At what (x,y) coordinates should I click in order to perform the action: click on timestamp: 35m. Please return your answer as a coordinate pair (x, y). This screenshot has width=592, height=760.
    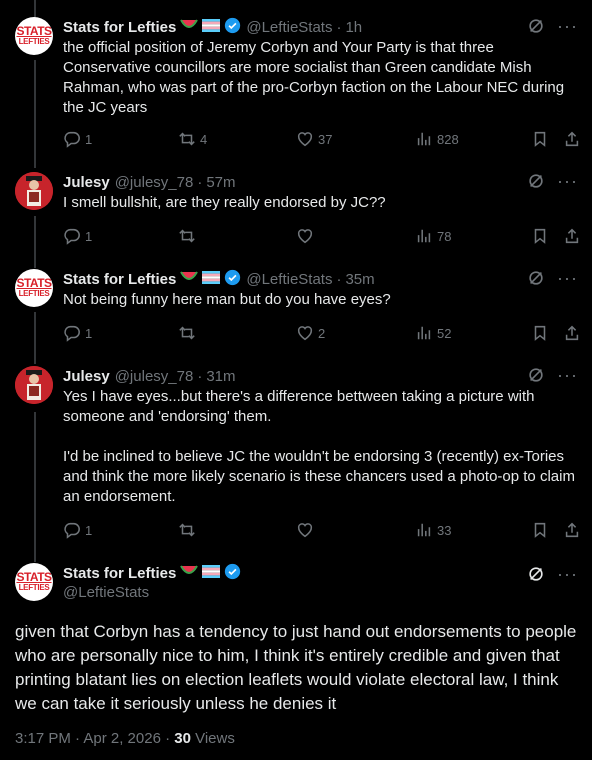
    Looking at the image, I should click on (359, 279).